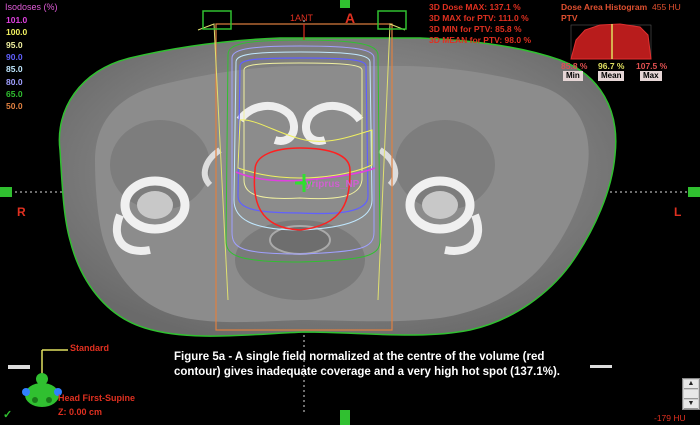 The image size is (700, 425). What do you see at coordinates (475, 7) in the screenshot?
I see `dose-max-stat: 3D Dose MAX: 137.1 %` at bounding box center [475, 7].